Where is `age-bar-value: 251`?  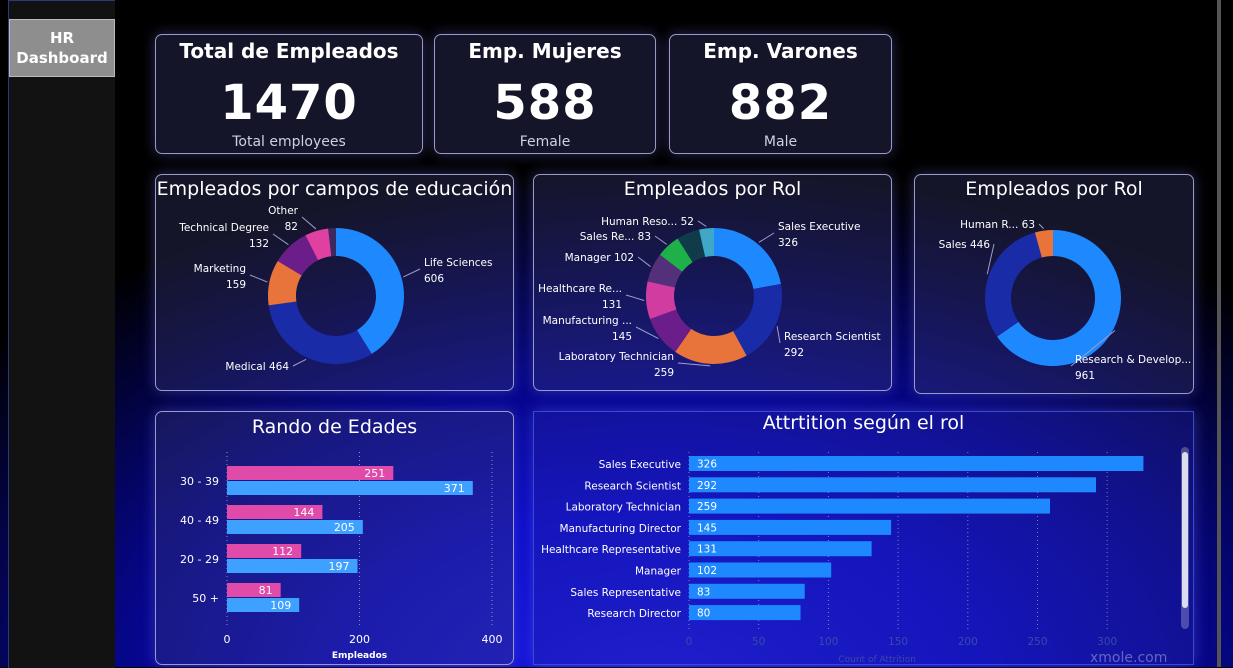
age-bar-value: 251 is located at coordinates (374, 473).